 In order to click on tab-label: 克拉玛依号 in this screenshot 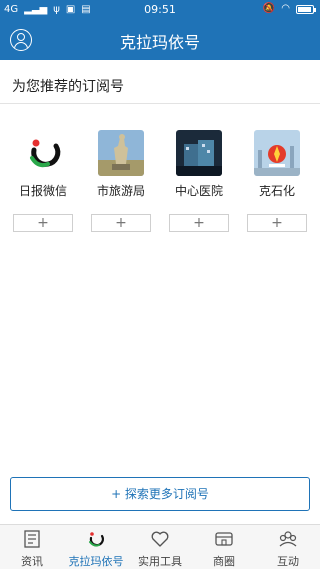, I will do `click(96, 561)`.